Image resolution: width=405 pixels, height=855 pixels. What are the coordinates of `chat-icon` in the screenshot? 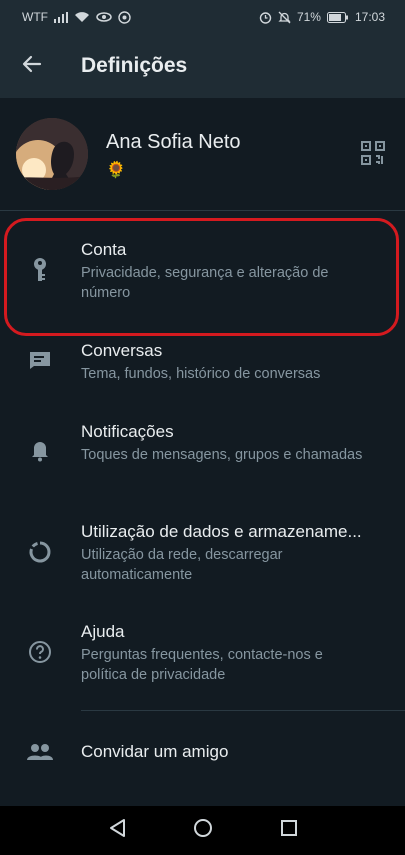 It's located at (40, 360).